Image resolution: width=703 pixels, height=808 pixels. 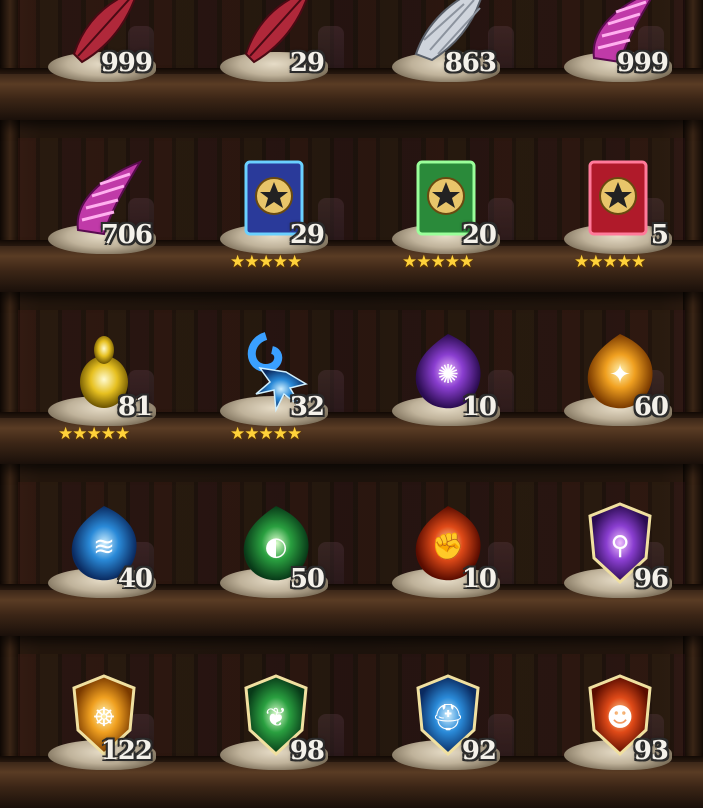 What do you see at coordinates (307, 751) in the screenshot?
I see `item-count: 98` at bounding box center [307, 751].